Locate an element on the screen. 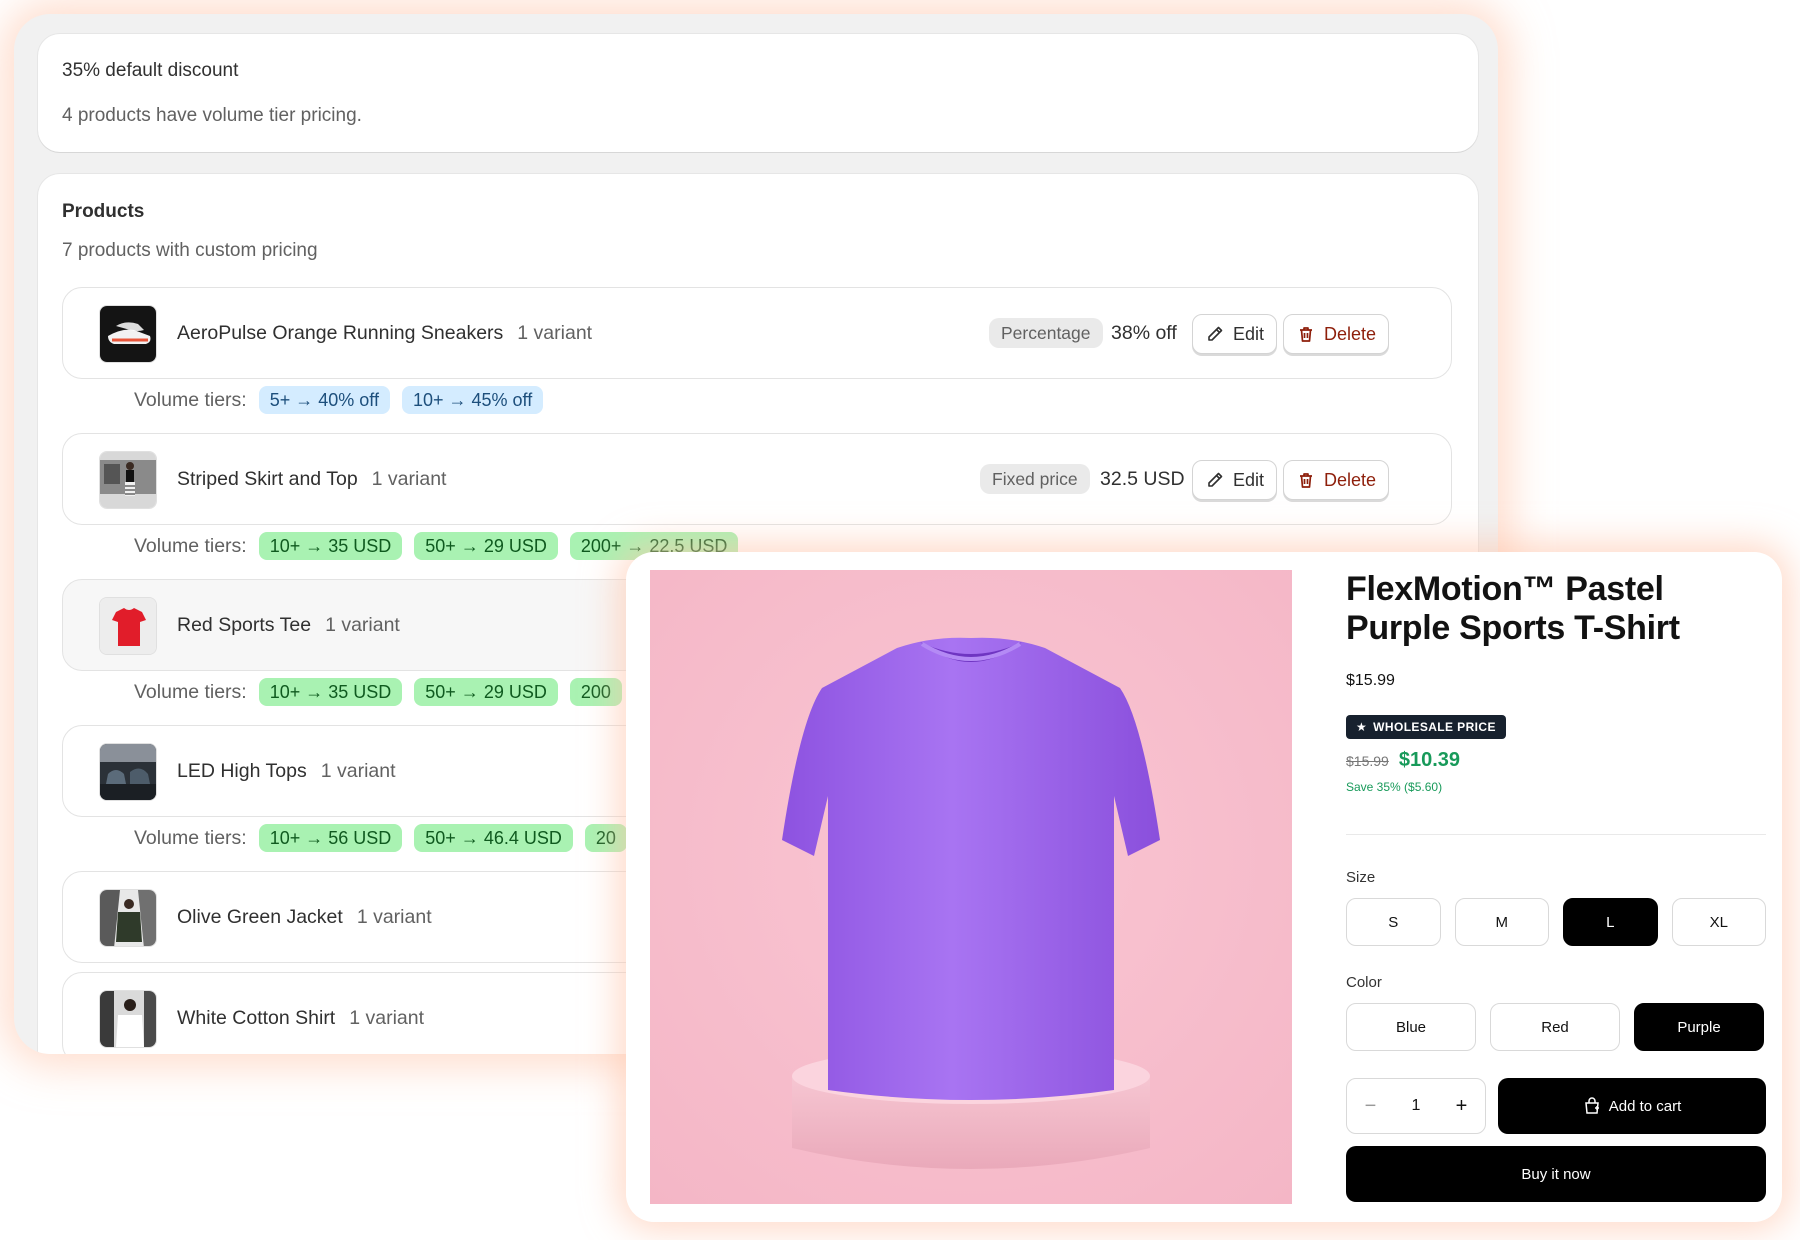 The width and height of the screenshot is (1800, 1240). product-name: Red Sports Tee 1 variant is located at coordinates (288, 625).